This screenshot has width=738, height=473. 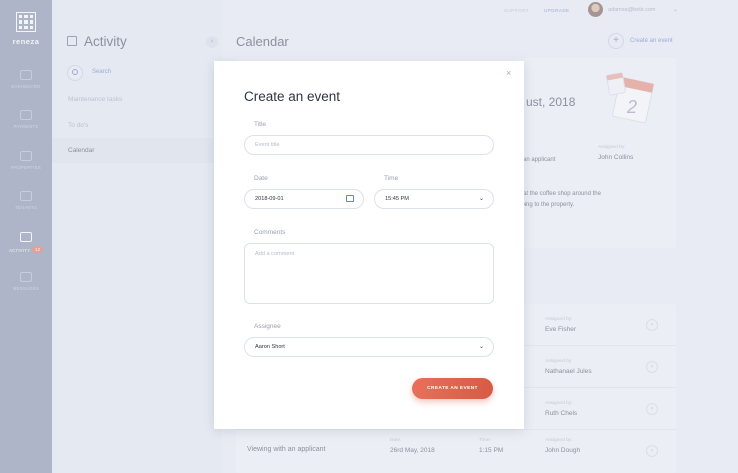 I want to click on calendar-icon, so click(x=350, y=198).